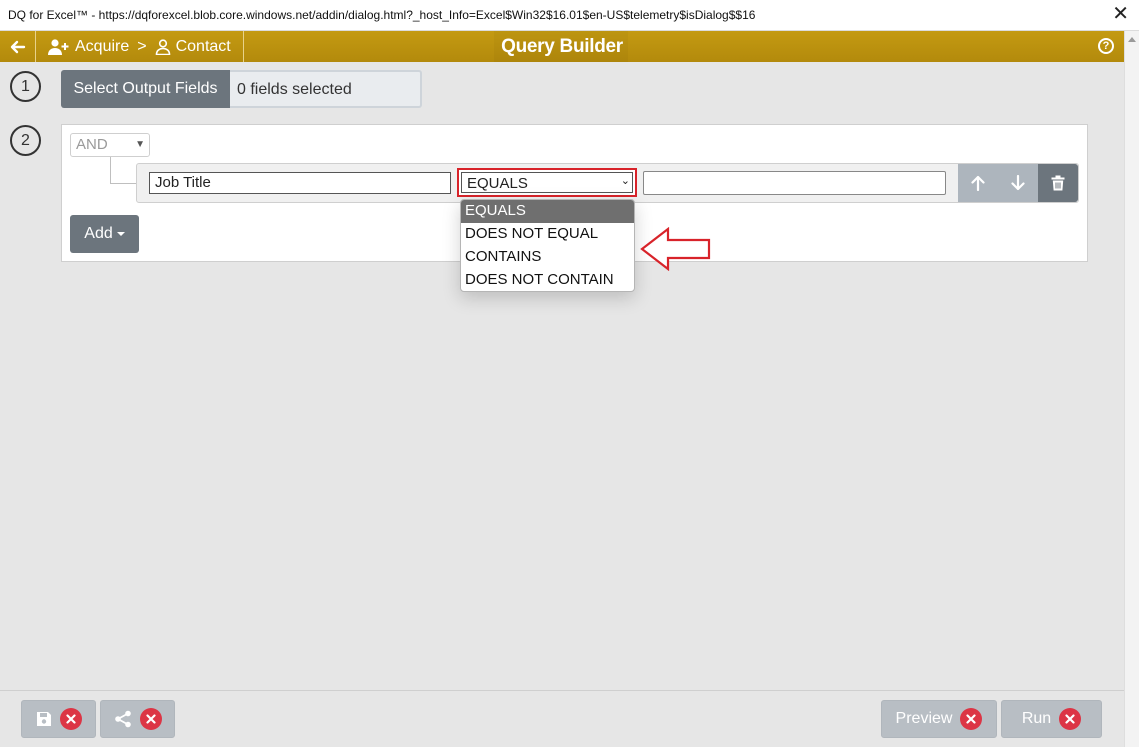  I want to click on help-icon: ?, so click(1106, 46).